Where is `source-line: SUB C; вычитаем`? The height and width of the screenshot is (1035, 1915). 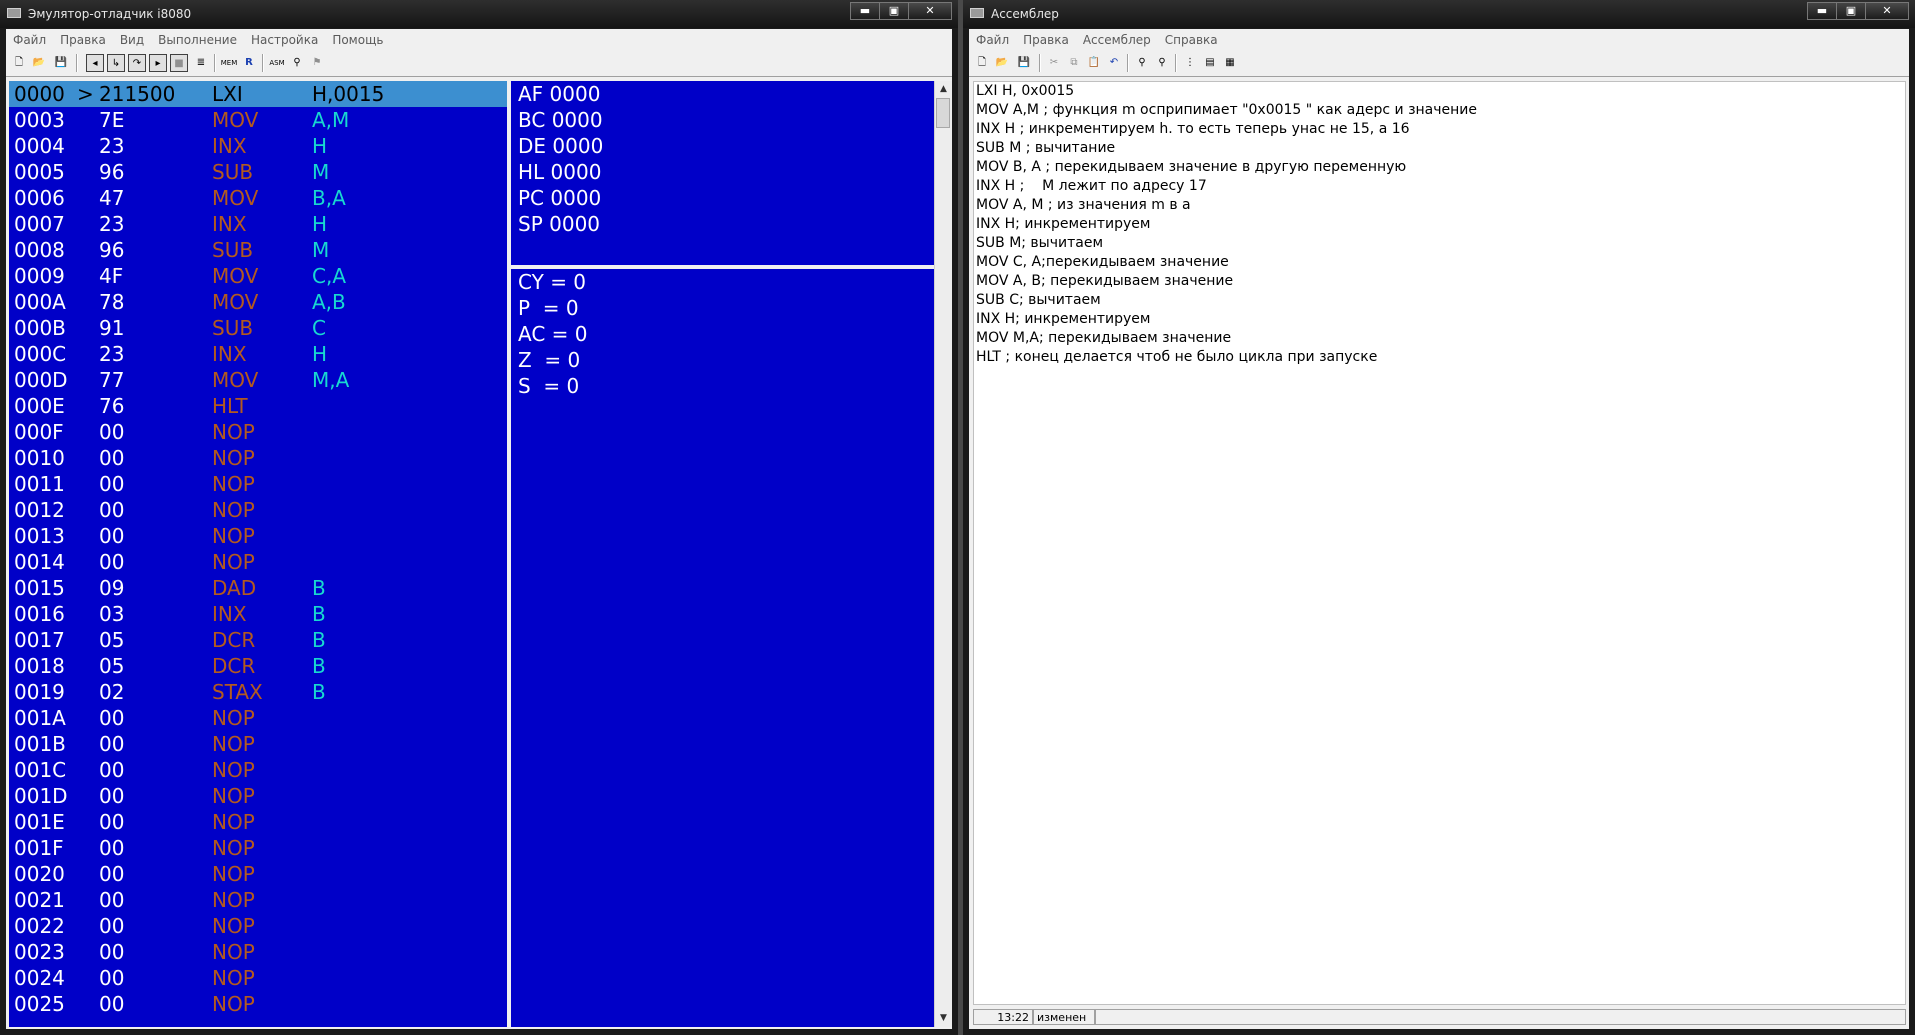
source-line: SUB C; вычитаем is located at coordinates (1439, 300).